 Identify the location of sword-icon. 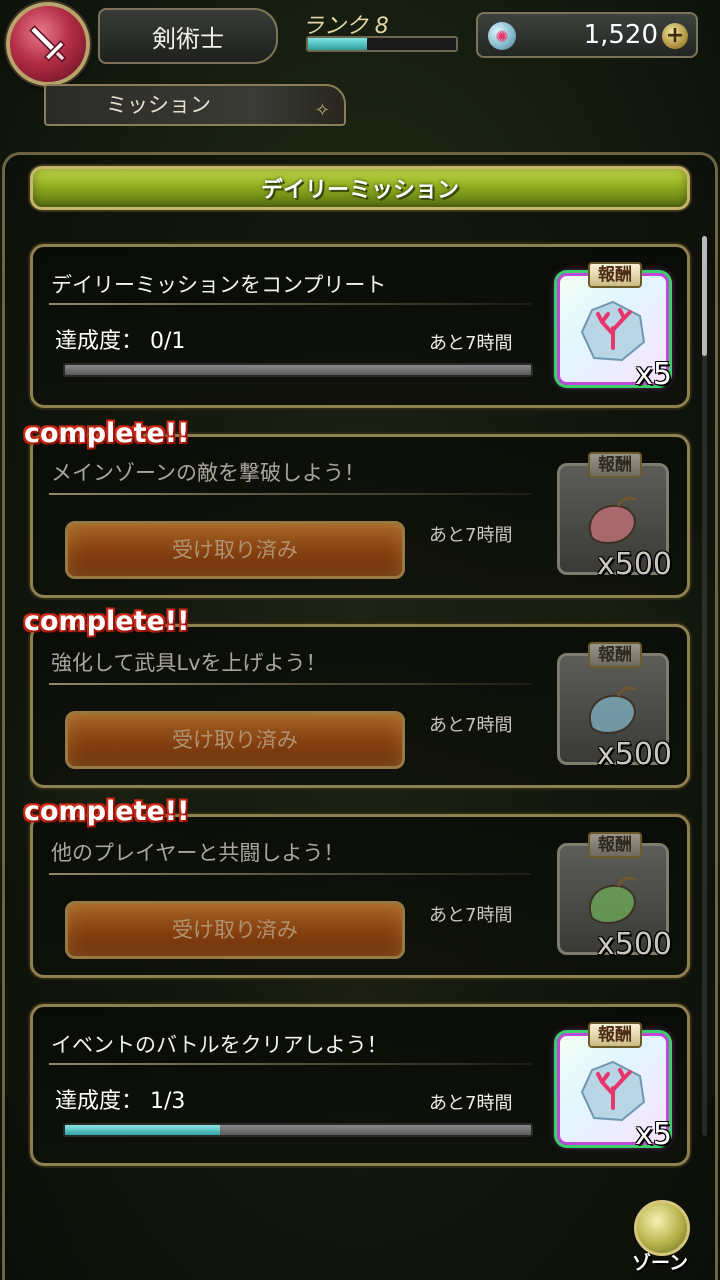
(48, 44).